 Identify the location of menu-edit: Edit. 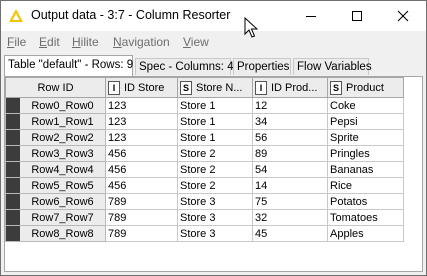
(49, 42).